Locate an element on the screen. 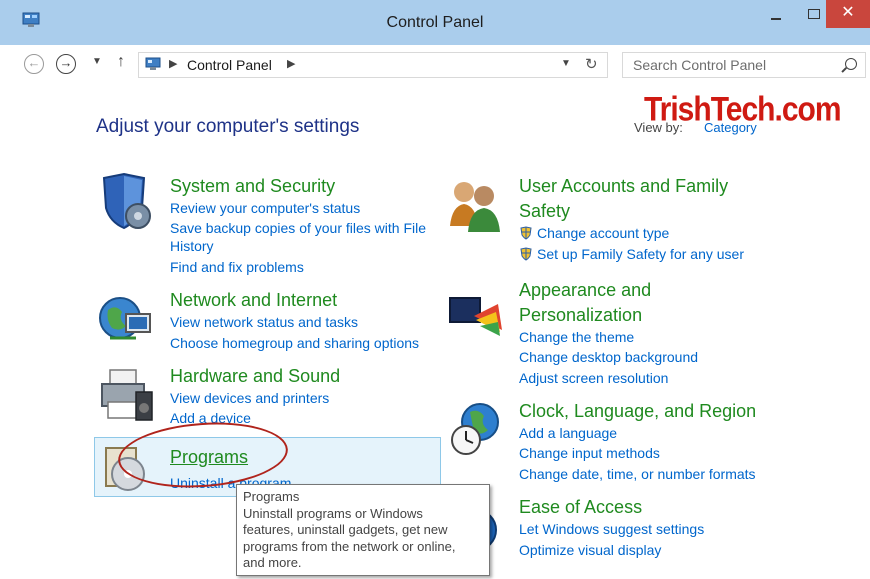 The height and width of the screenshot is (579, 870). link-add-language: Add a language is located at coordinates (568, 433).